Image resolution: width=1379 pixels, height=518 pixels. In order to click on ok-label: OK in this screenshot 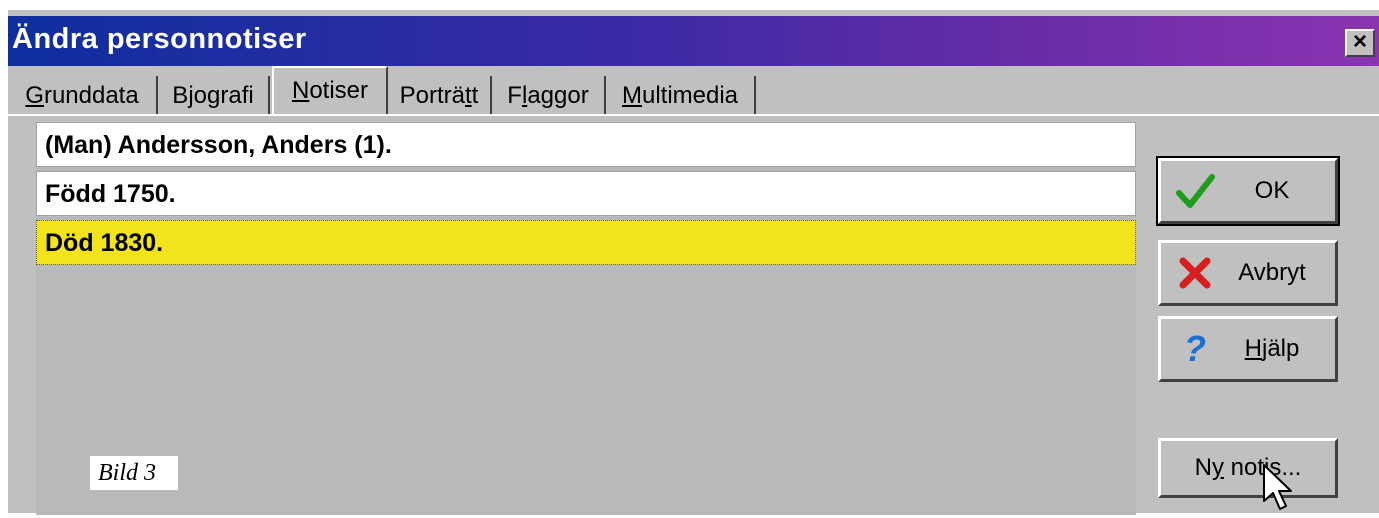, I will do `click(1272, 190)`.